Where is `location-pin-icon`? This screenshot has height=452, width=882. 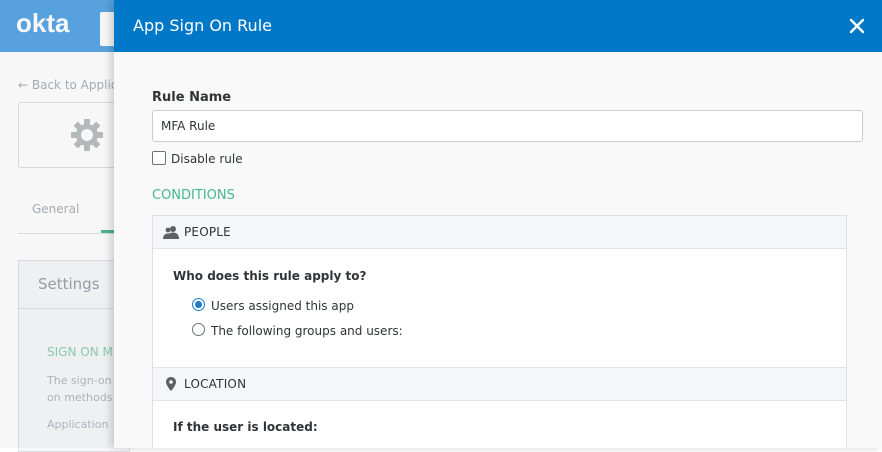 location-pin-icon is located at coordinates (171, 384).